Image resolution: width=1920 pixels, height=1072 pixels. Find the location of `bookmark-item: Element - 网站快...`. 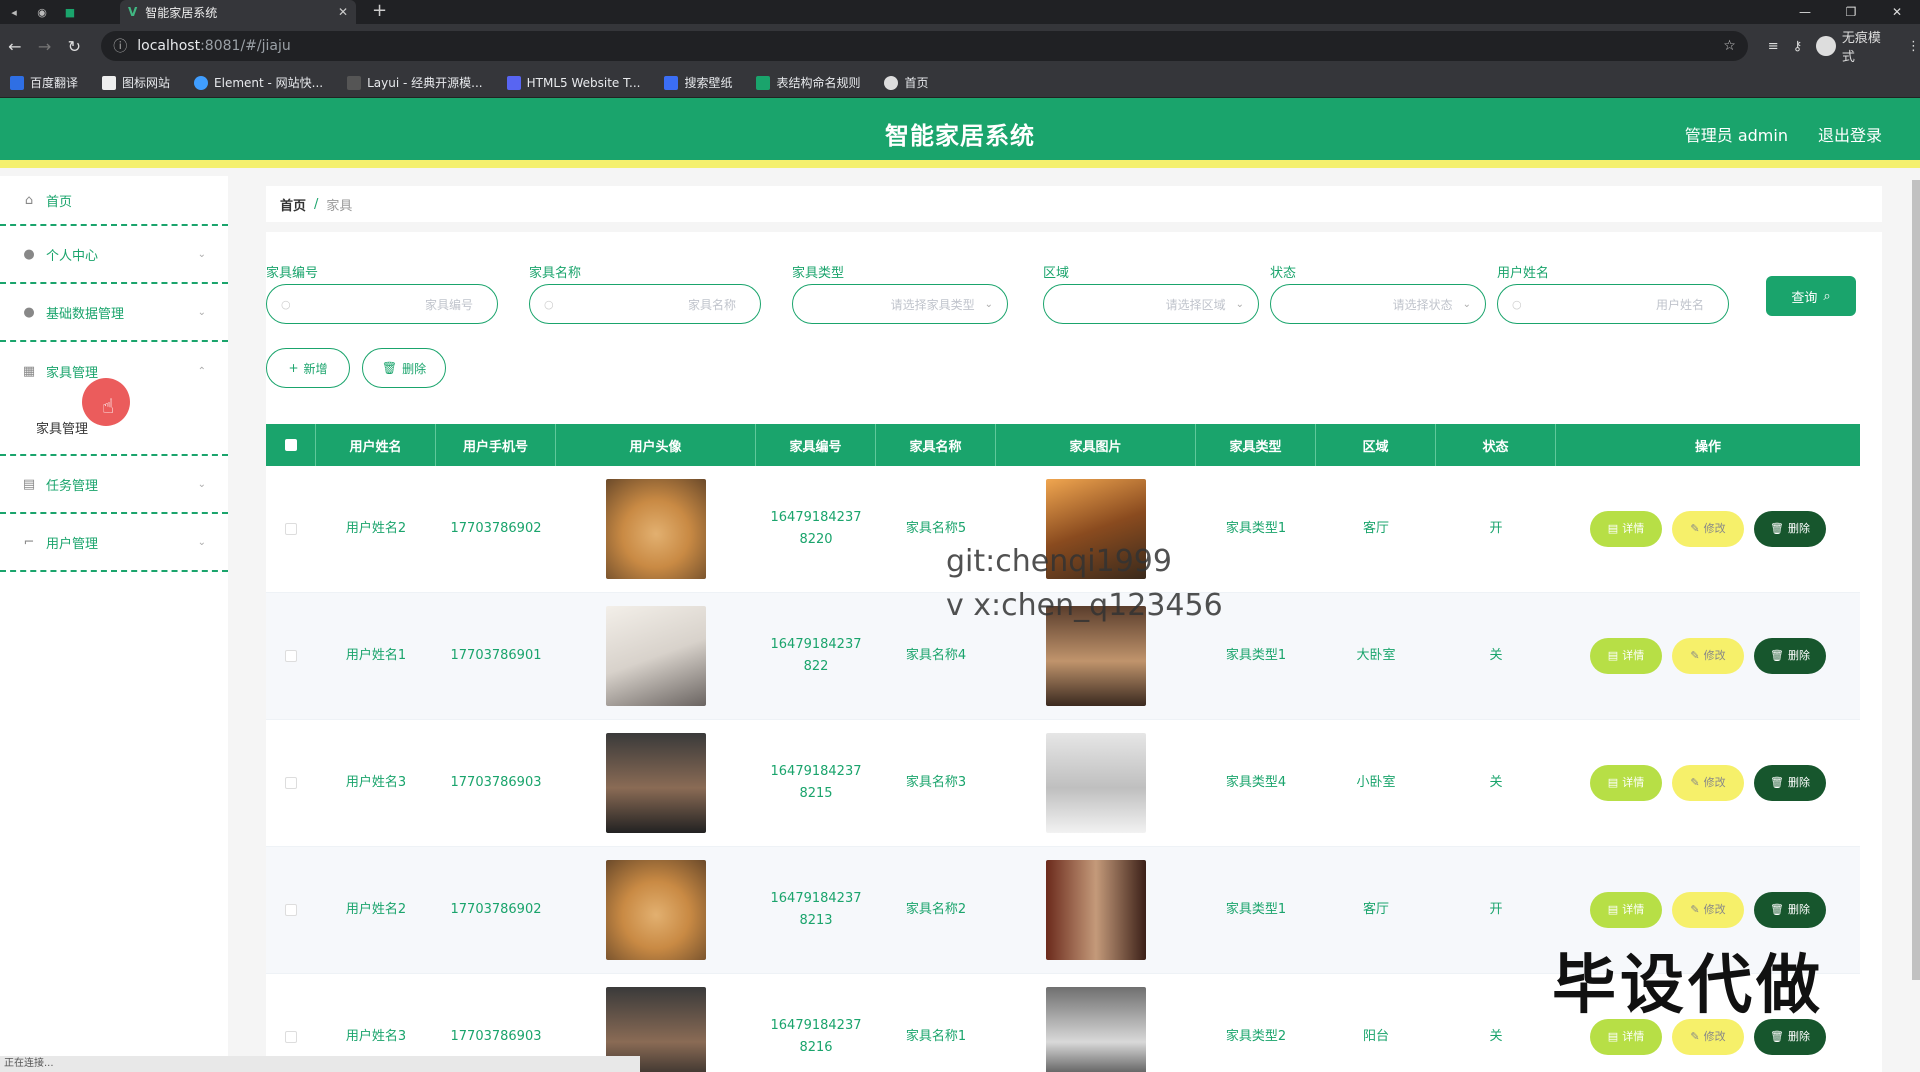

bookmark-item: Element - 网站快... is located at coordinates (258, 82).